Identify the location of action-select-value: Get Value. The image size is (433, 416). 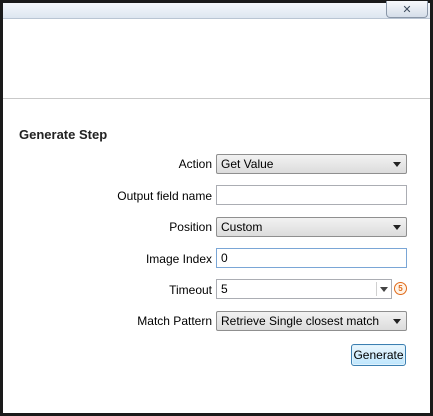
(247, 164).